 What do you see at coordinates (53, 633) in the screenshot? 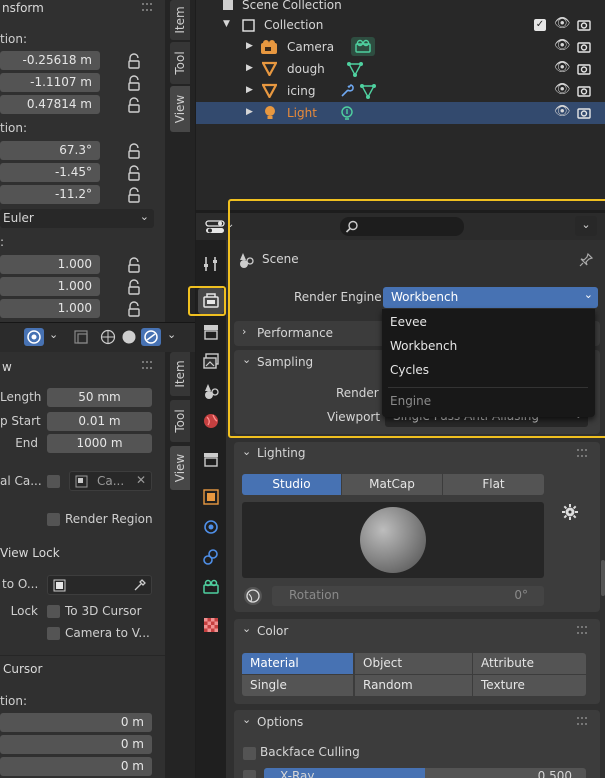
I see `camera-to-view-checkbox` at bounding box center [53, 633].